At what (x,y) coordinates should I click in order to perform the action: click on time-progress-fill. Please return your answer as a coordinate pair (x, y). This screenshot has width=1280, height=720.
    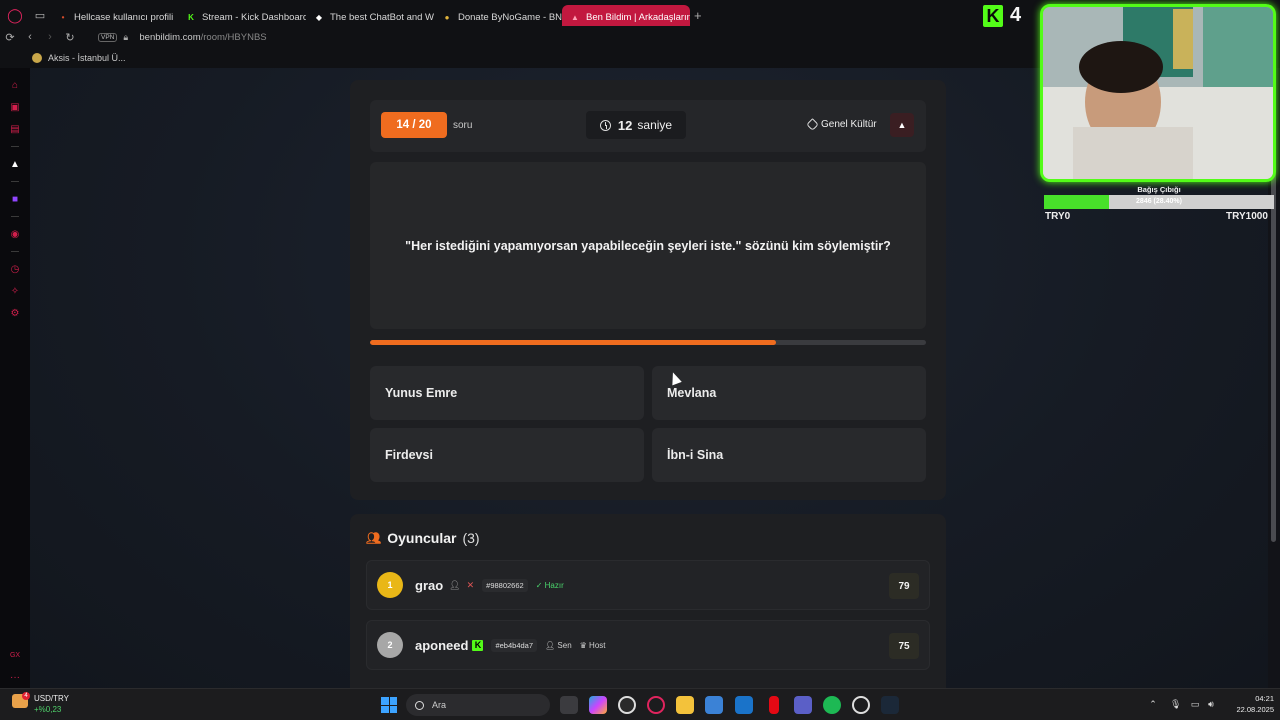
    Looking at the image, I should click on (573, 342).